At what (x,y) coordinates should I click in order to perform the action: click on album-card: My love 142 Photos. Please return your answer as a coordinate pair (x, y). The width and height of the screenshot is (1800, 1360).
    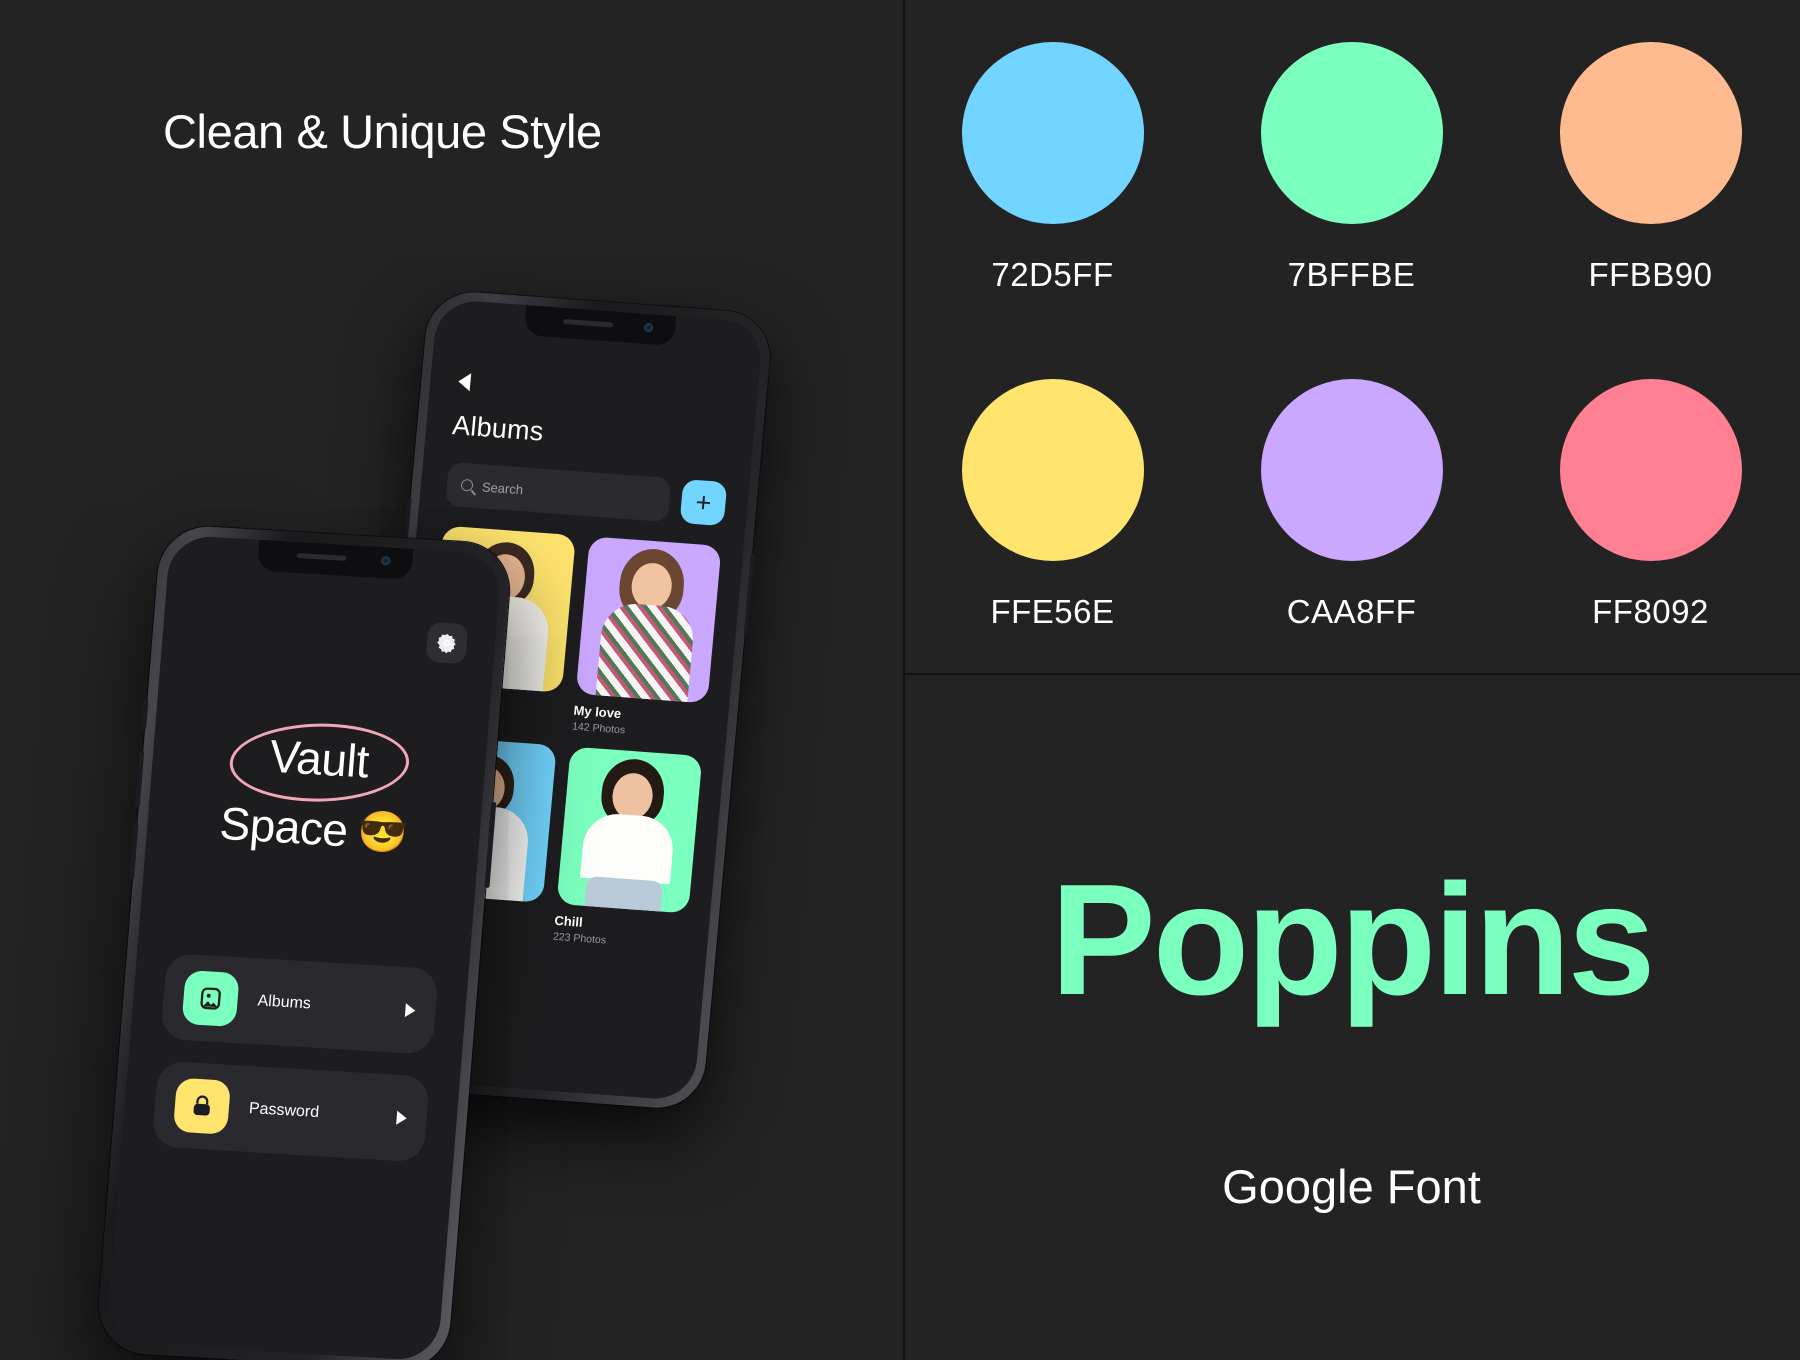
    Looking at the image, I should click on (647, 639).